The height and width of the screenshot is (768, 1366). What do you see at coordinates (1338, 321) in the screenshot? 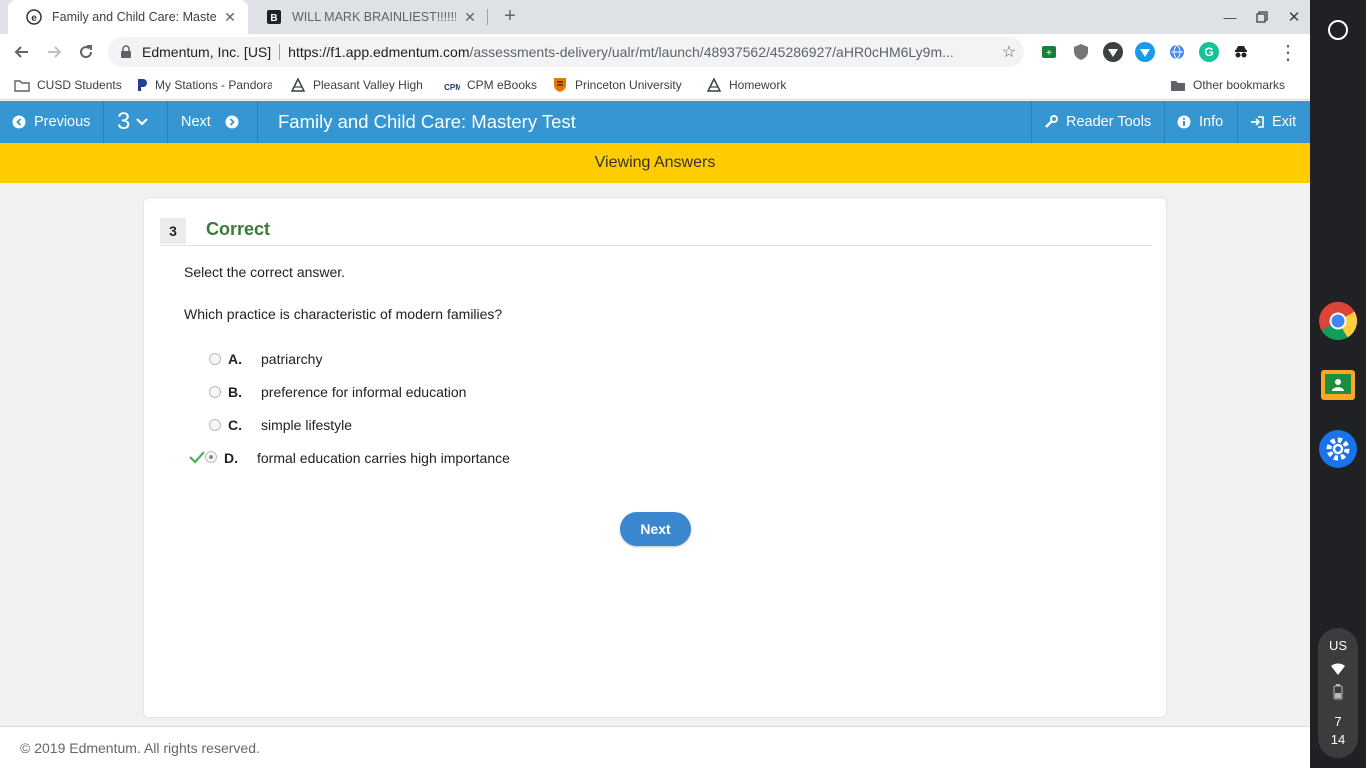
I see `chrome-icon` at bounding box center [1338, 321].